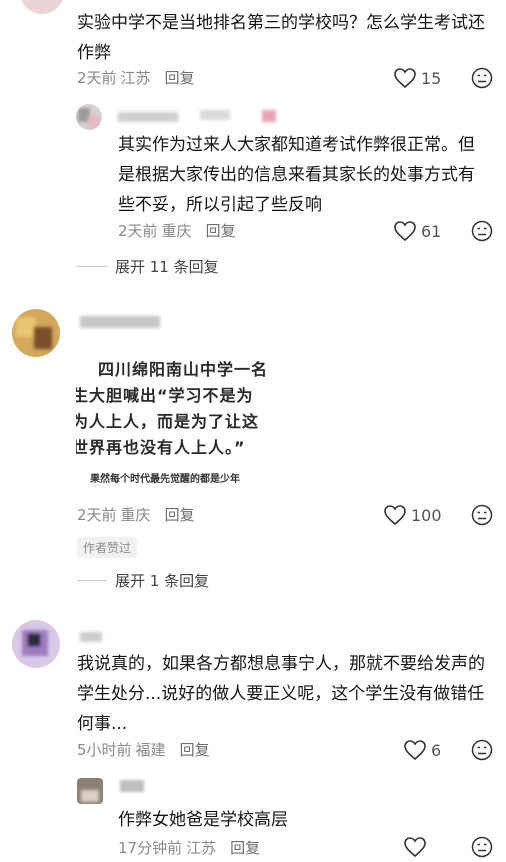 Image resolution: width=506 pixels, height=862 pixels. I want to click on expand-replies-button: 展开 11 条回复, so click(148, 266).